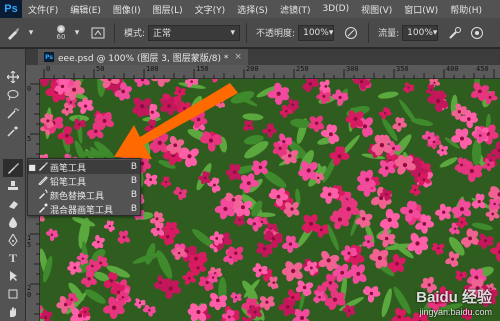  Describe the element at coordinates (29, 291) in the screenshot. I see `ruler-label: 2 0` at that location.